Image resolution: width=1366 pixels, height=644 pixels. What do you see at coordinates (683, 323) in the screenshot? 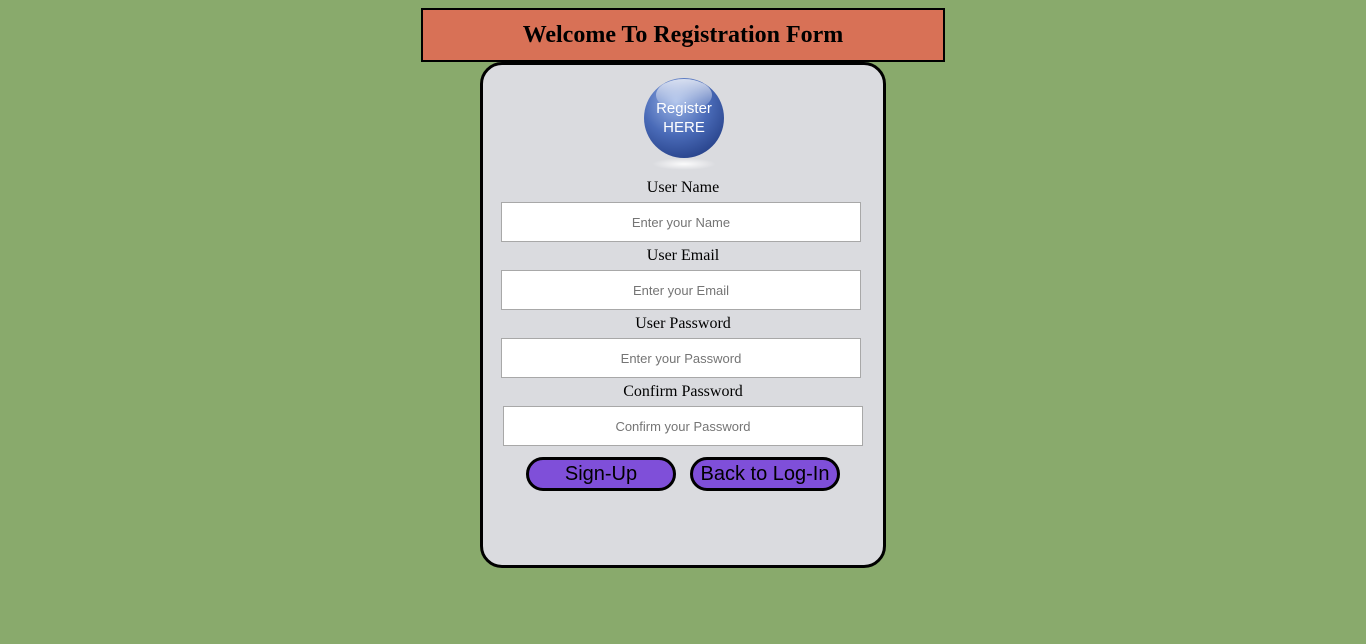
I see `user-password-label: User Password` at bounding box center [683, 323].